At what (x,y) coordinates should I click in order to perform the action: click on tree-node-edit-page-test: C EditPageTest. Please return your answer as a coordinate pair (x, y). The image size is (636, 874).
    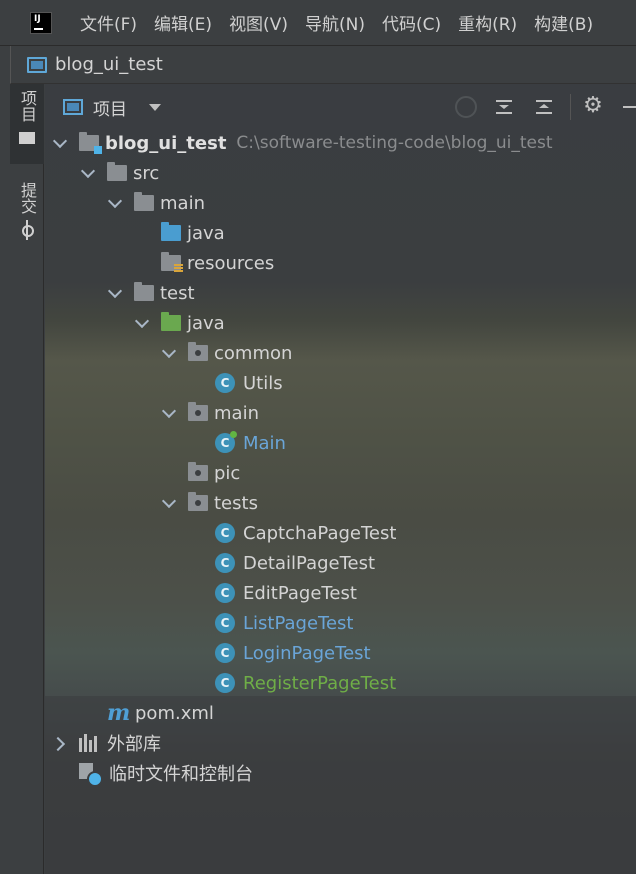
    Looking at the image, I should click on (273, 593).